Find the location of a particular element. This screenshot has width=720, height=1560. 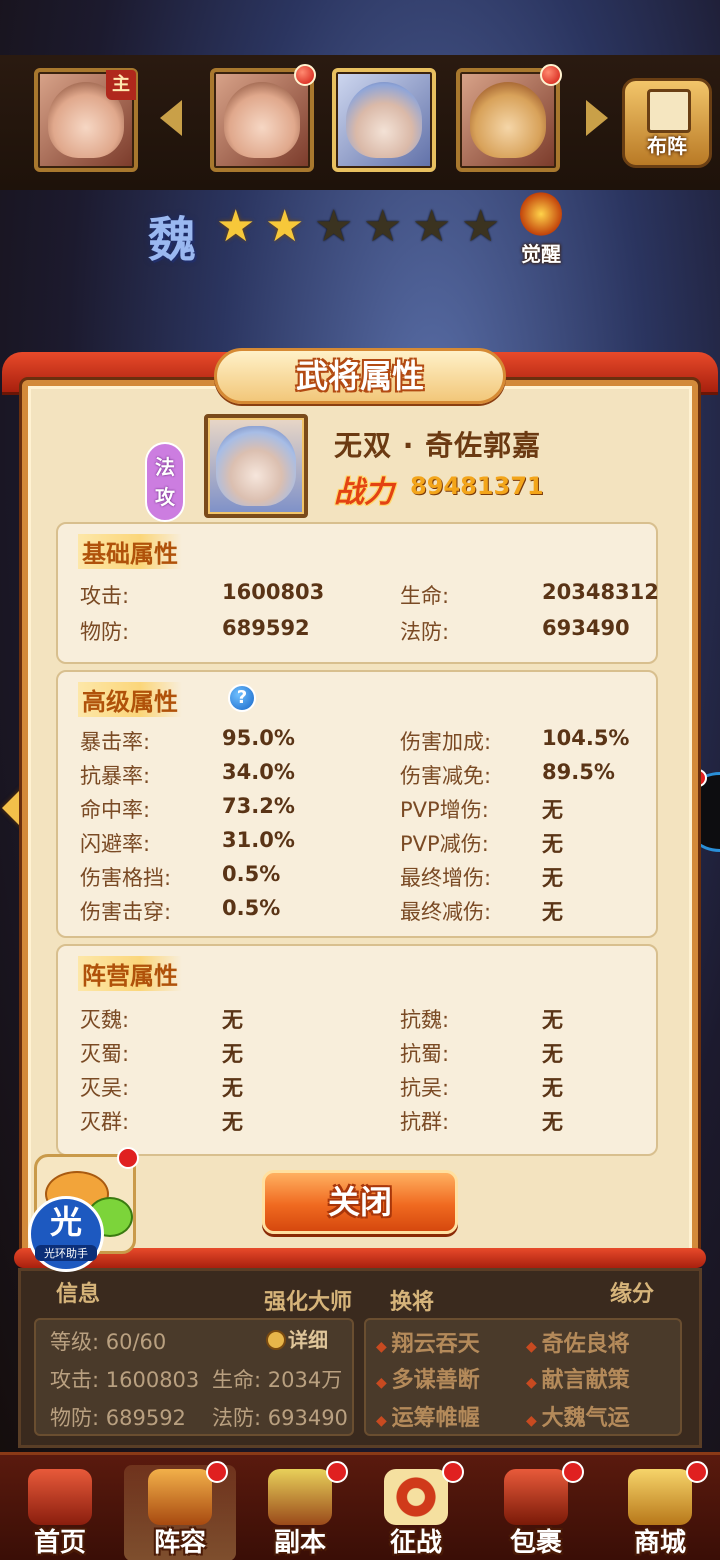

hero-face-icon is located at coordinates (256, 466).